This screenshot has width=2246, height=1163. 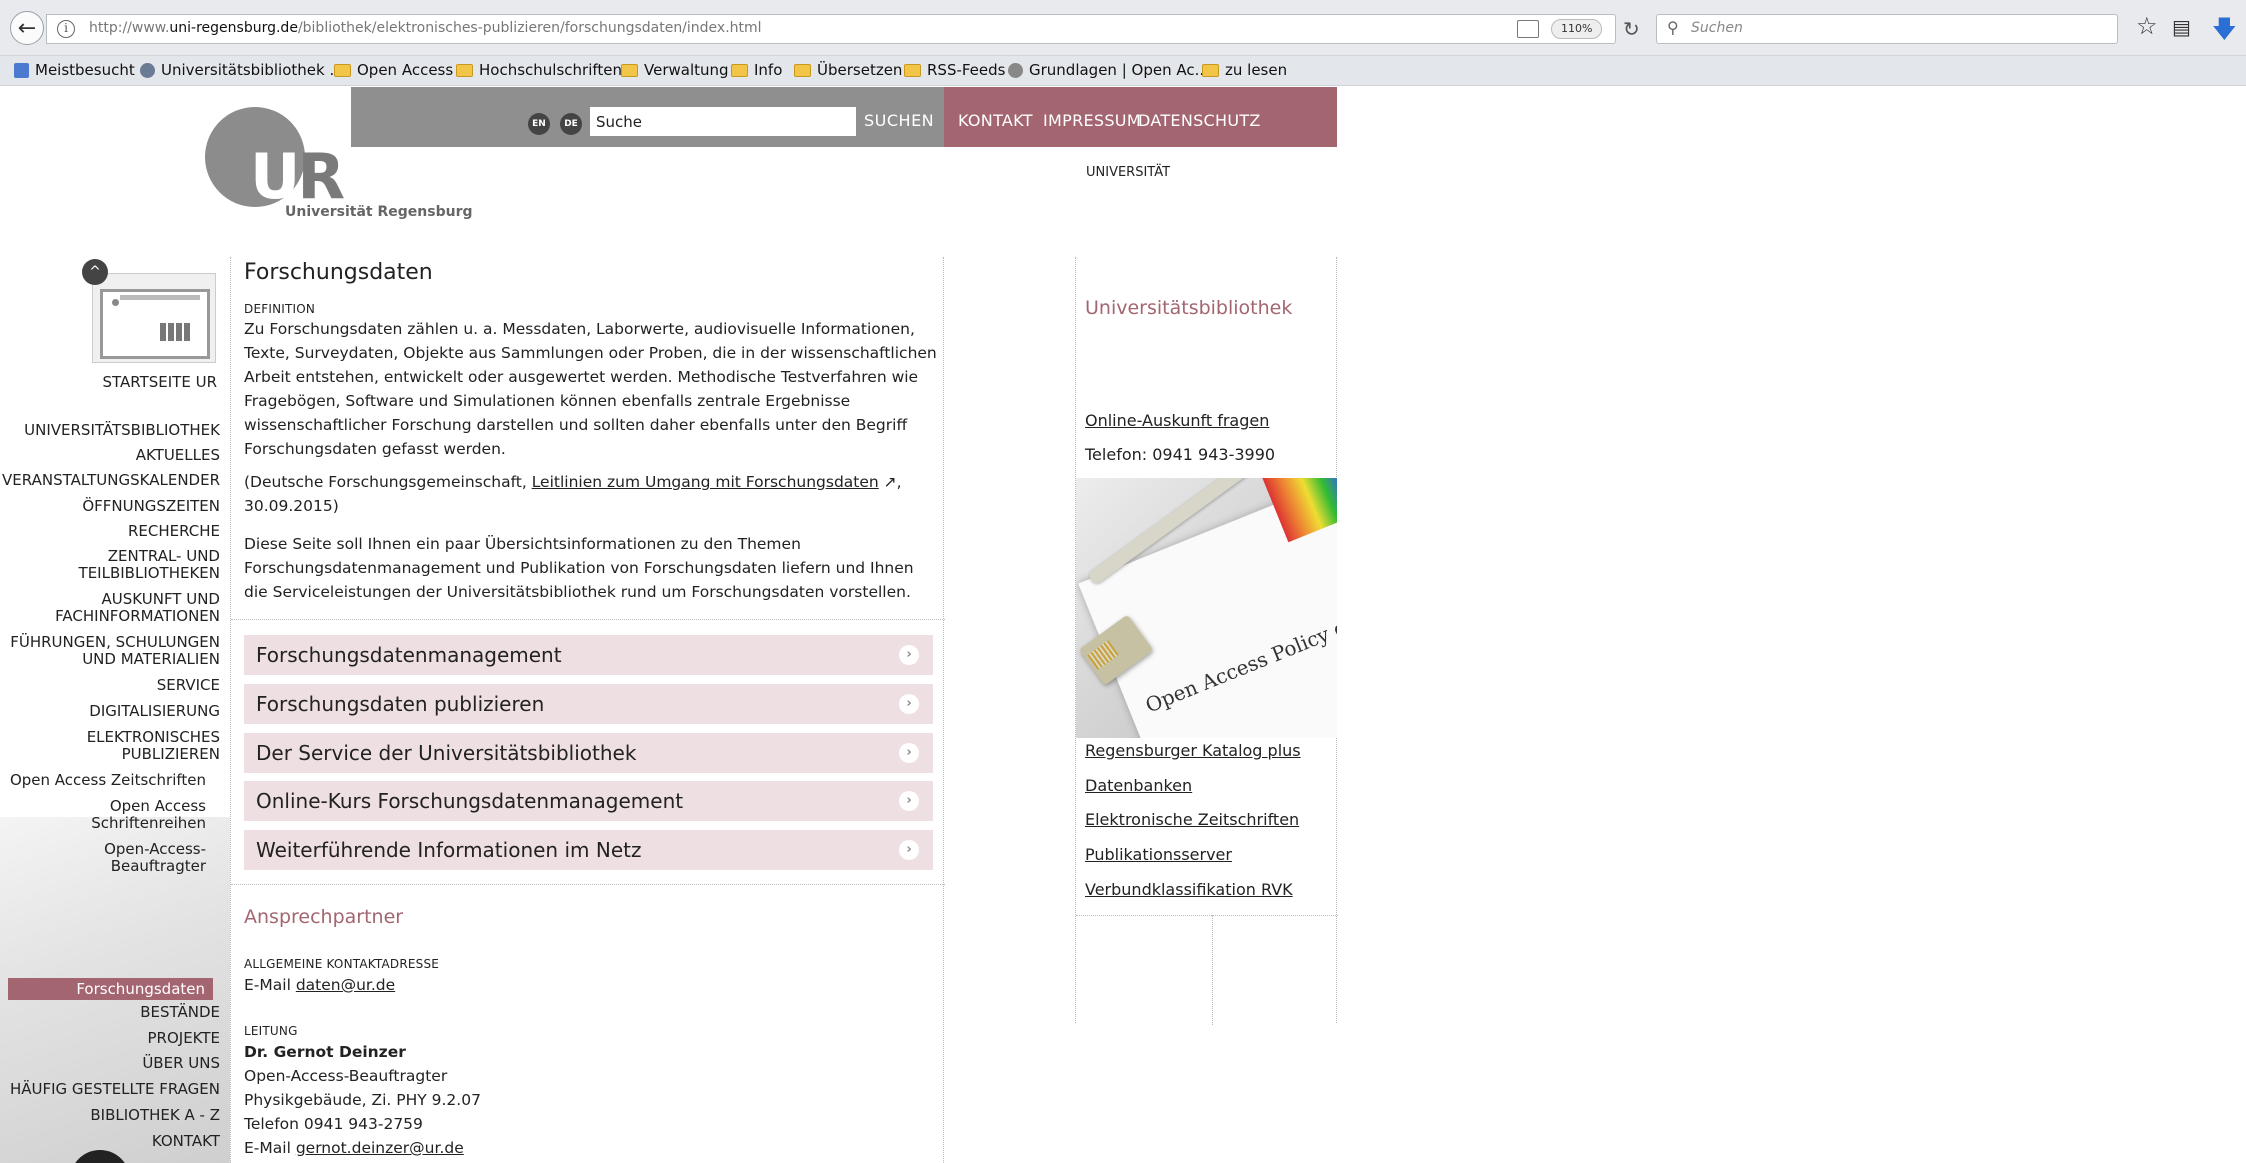 What do you see at coordinates (153, 737) in the screenshot?
I see `sidebar-item-elektronisches: ELEKTRONISCHES` at bounding box center [153, 737].